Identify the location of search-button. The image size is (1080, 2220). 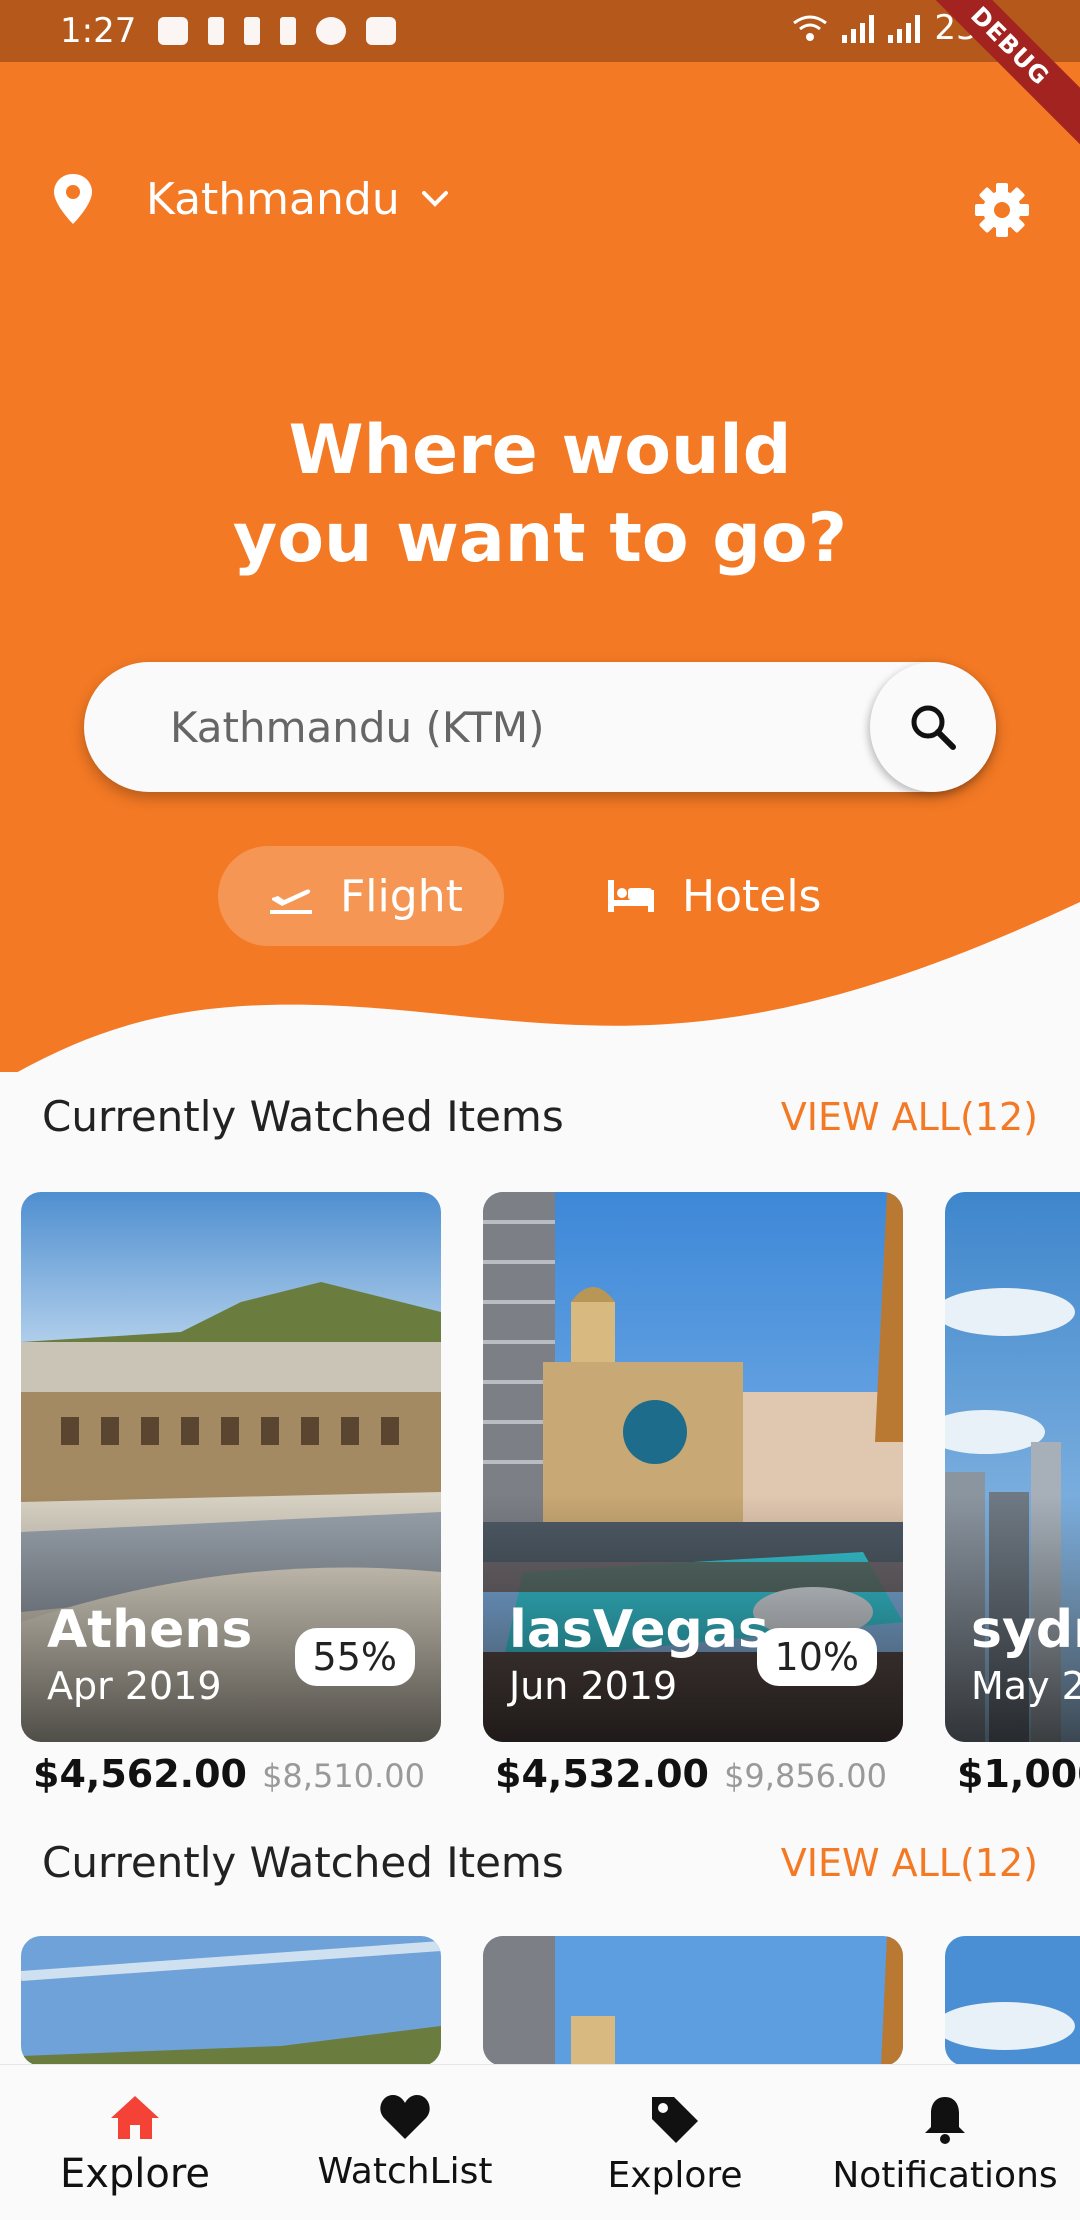
(933, 727).